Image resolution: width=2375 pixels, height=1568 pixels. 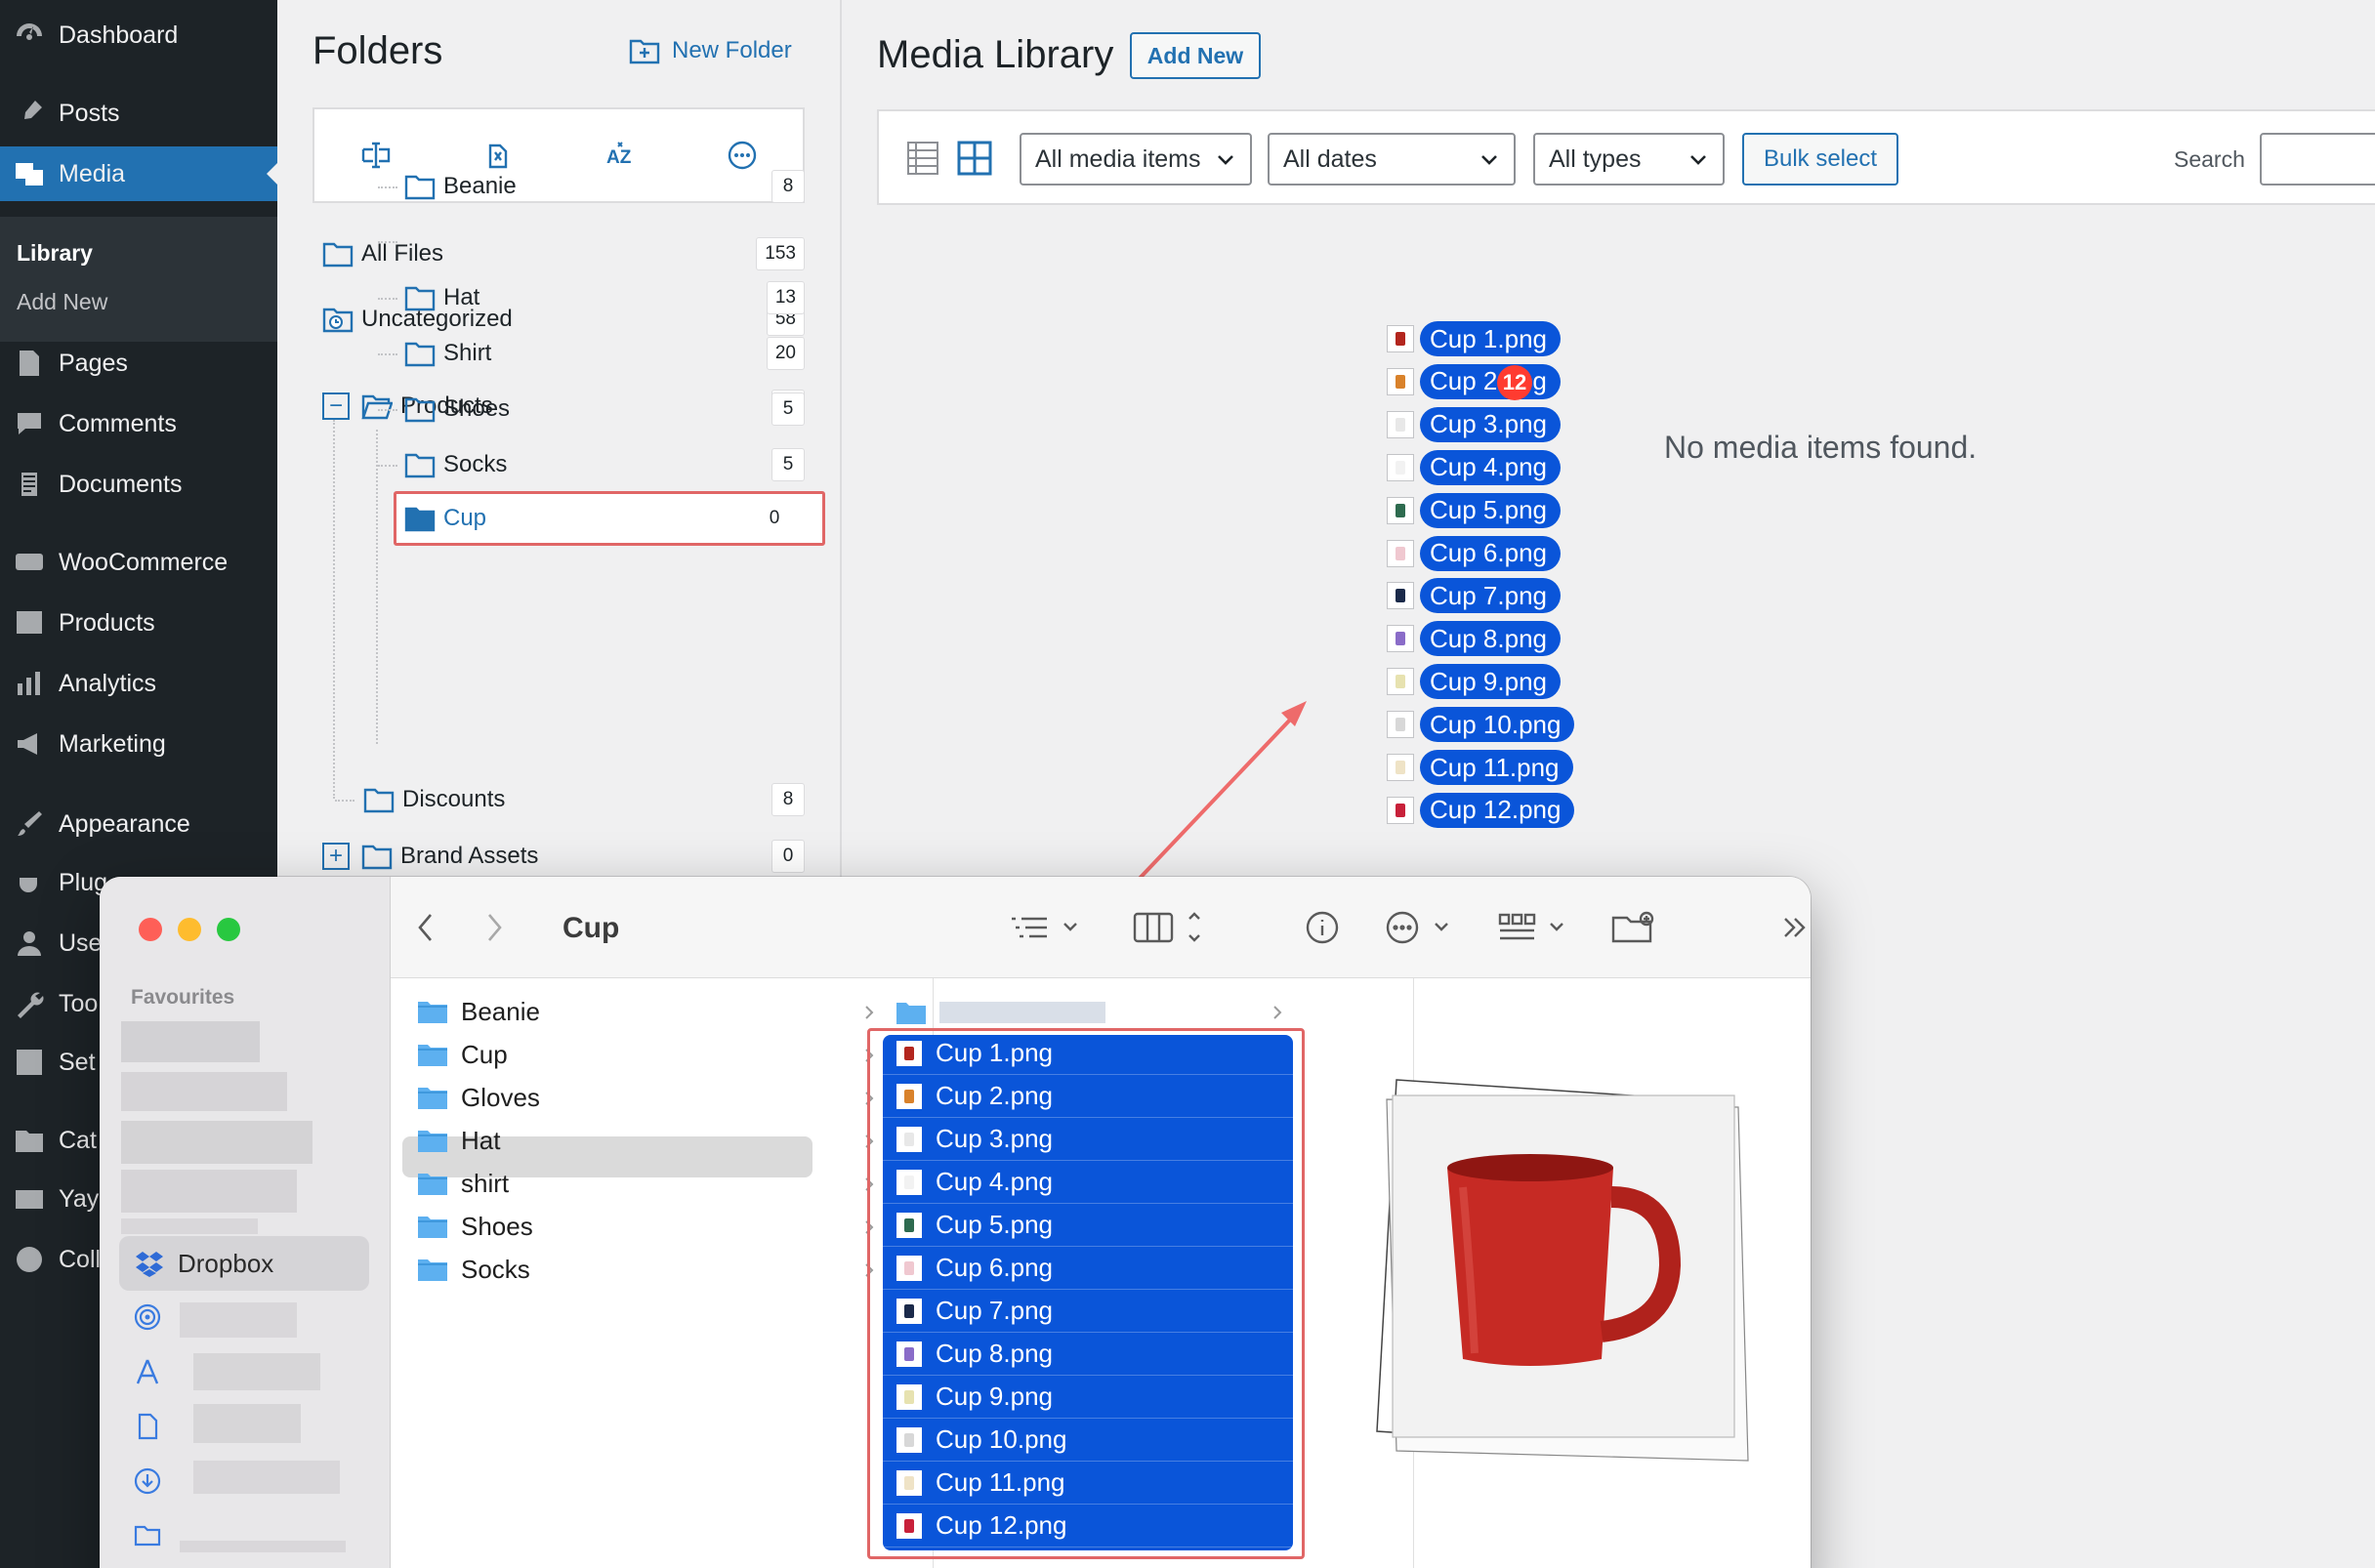 I want to click on zoom-window-button, so click(x=228, y=930).